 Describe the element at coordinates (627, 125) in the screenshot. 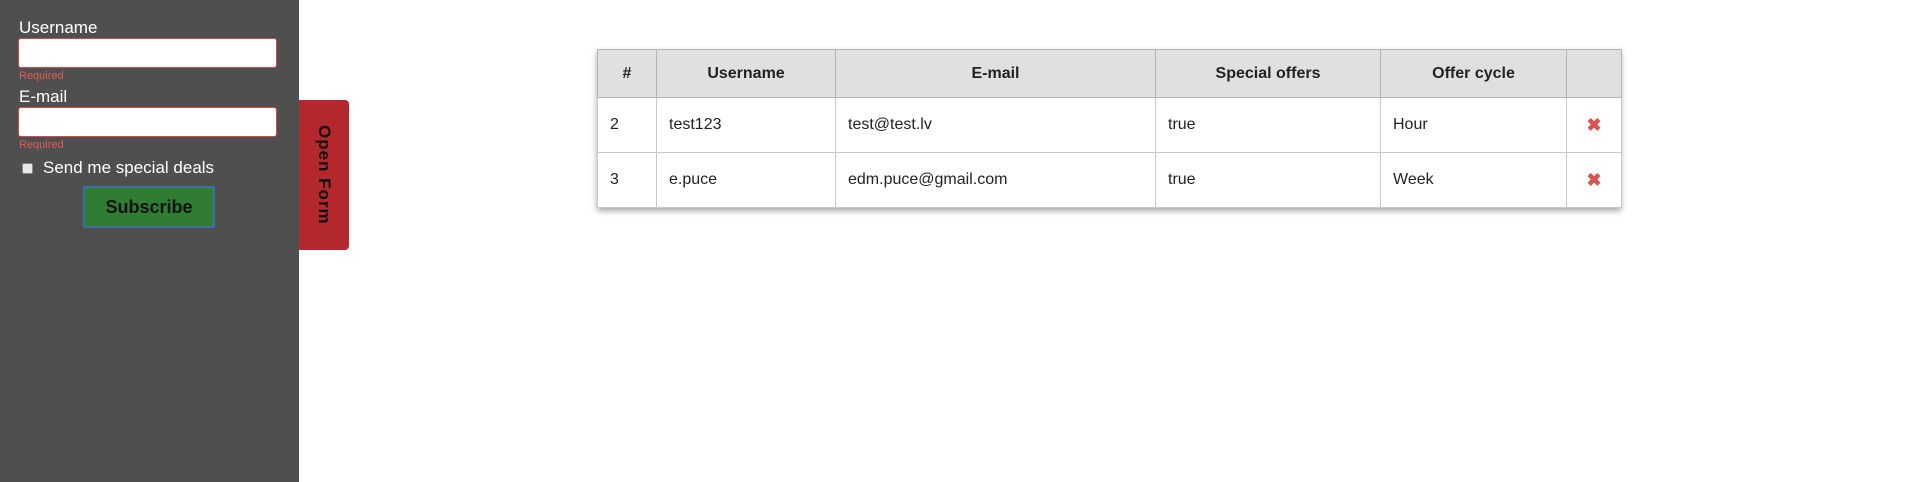

I see `cell-id: 2` at that location.